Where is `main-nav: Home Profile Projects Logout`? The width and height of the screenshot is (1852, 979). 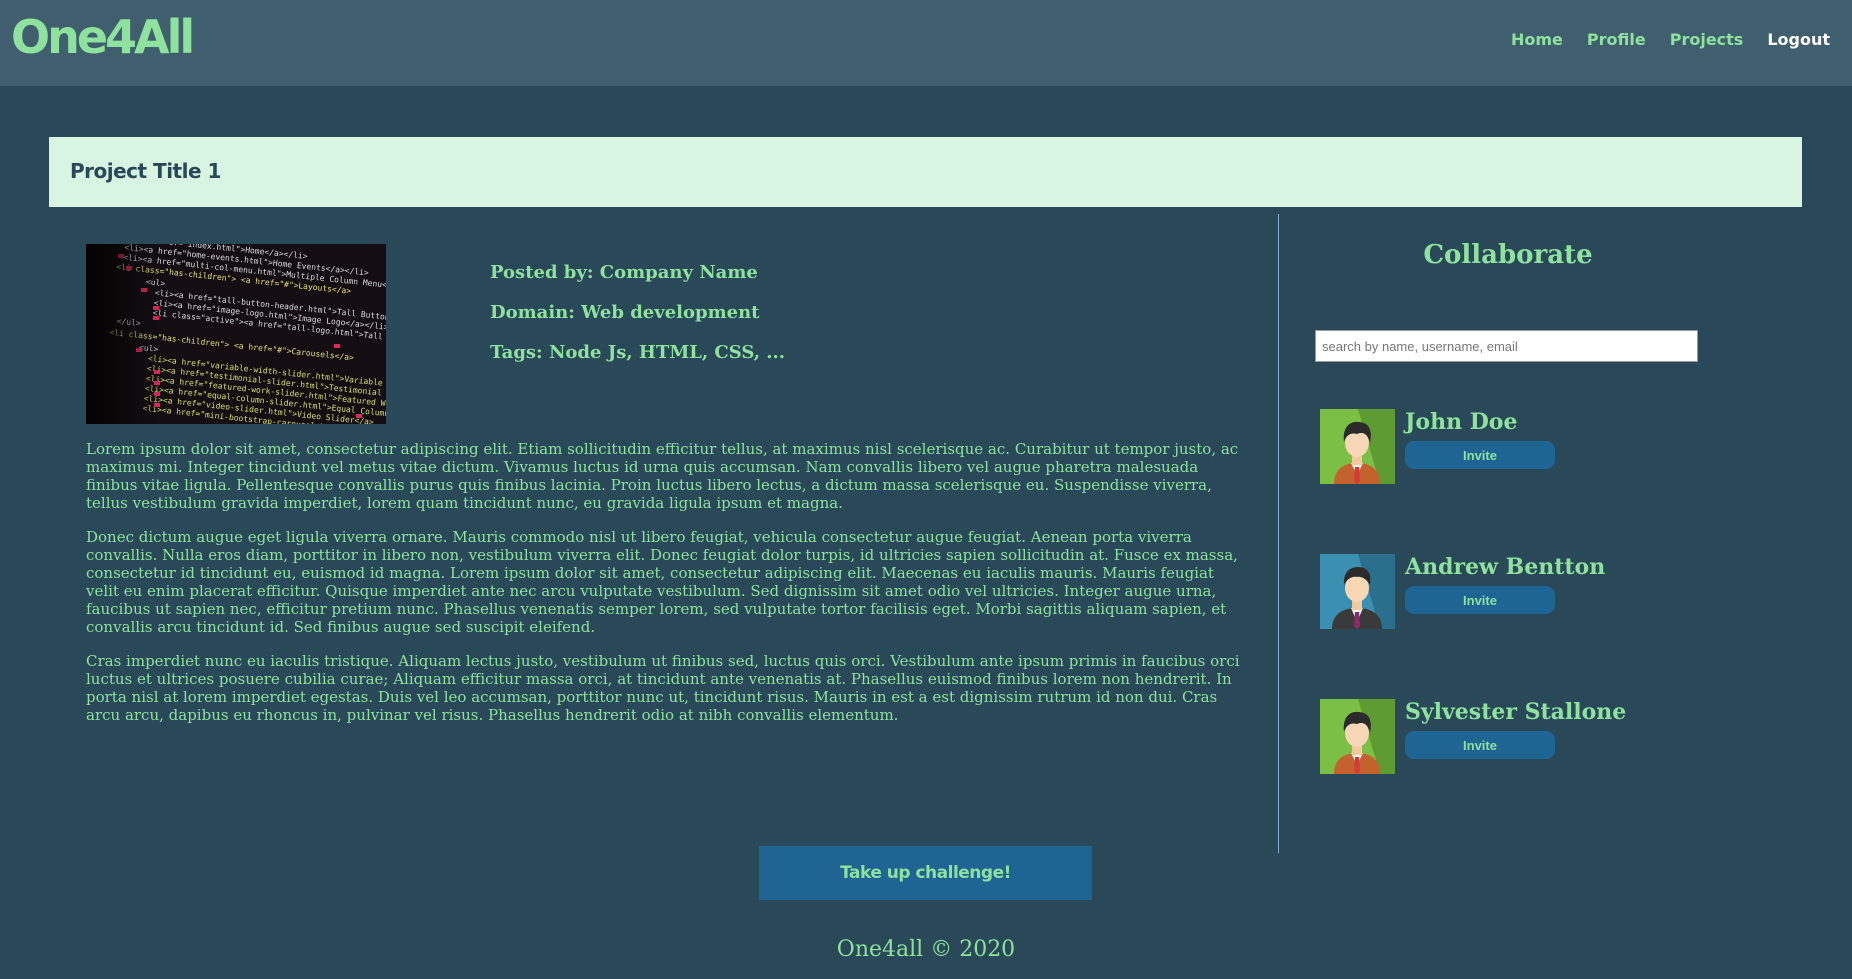 main-nav: Home Profile Projects Logout is located at coordinates (1670, 39).